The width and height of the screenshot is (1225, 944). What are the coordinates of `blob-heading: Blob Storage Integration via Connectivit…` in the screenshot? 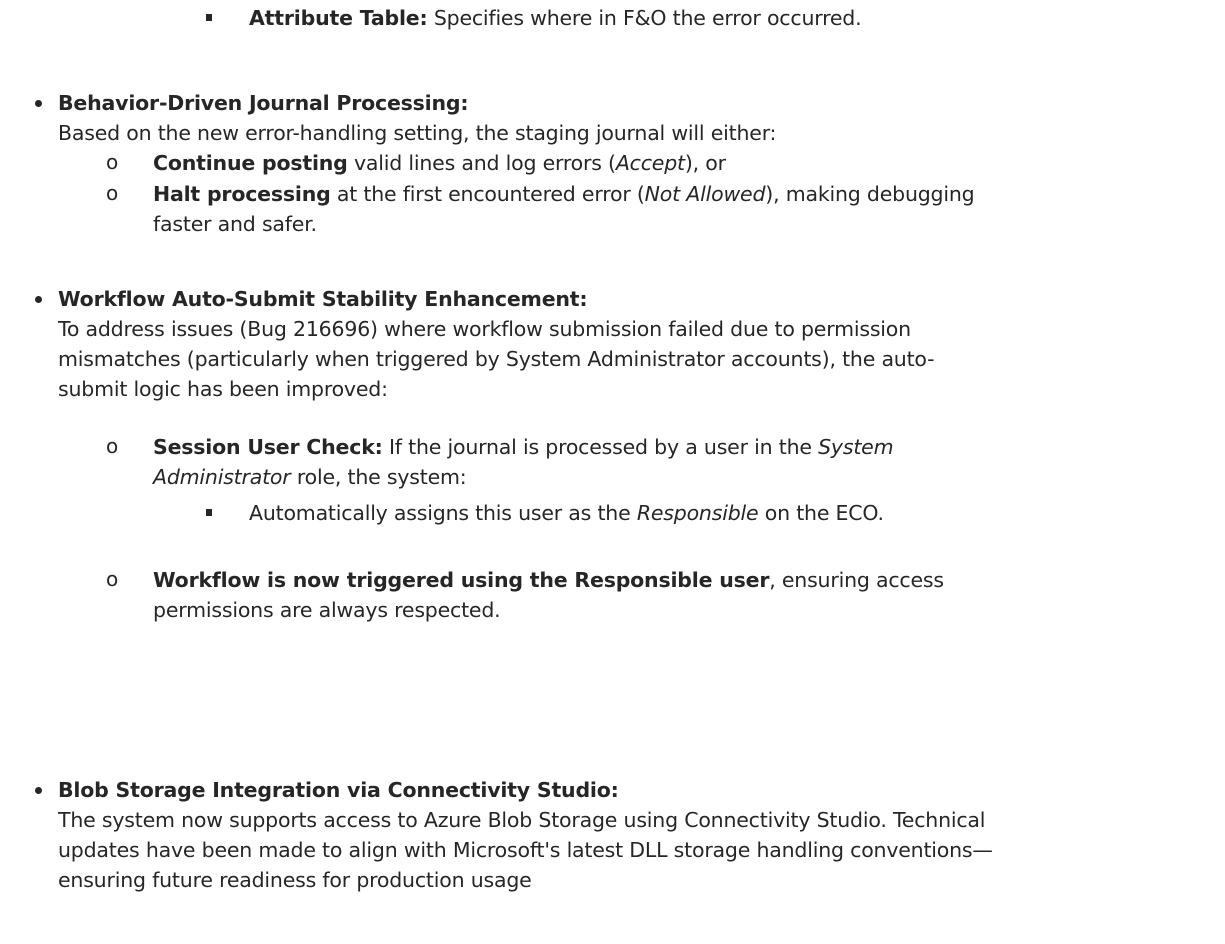 It's located at (338, 790).